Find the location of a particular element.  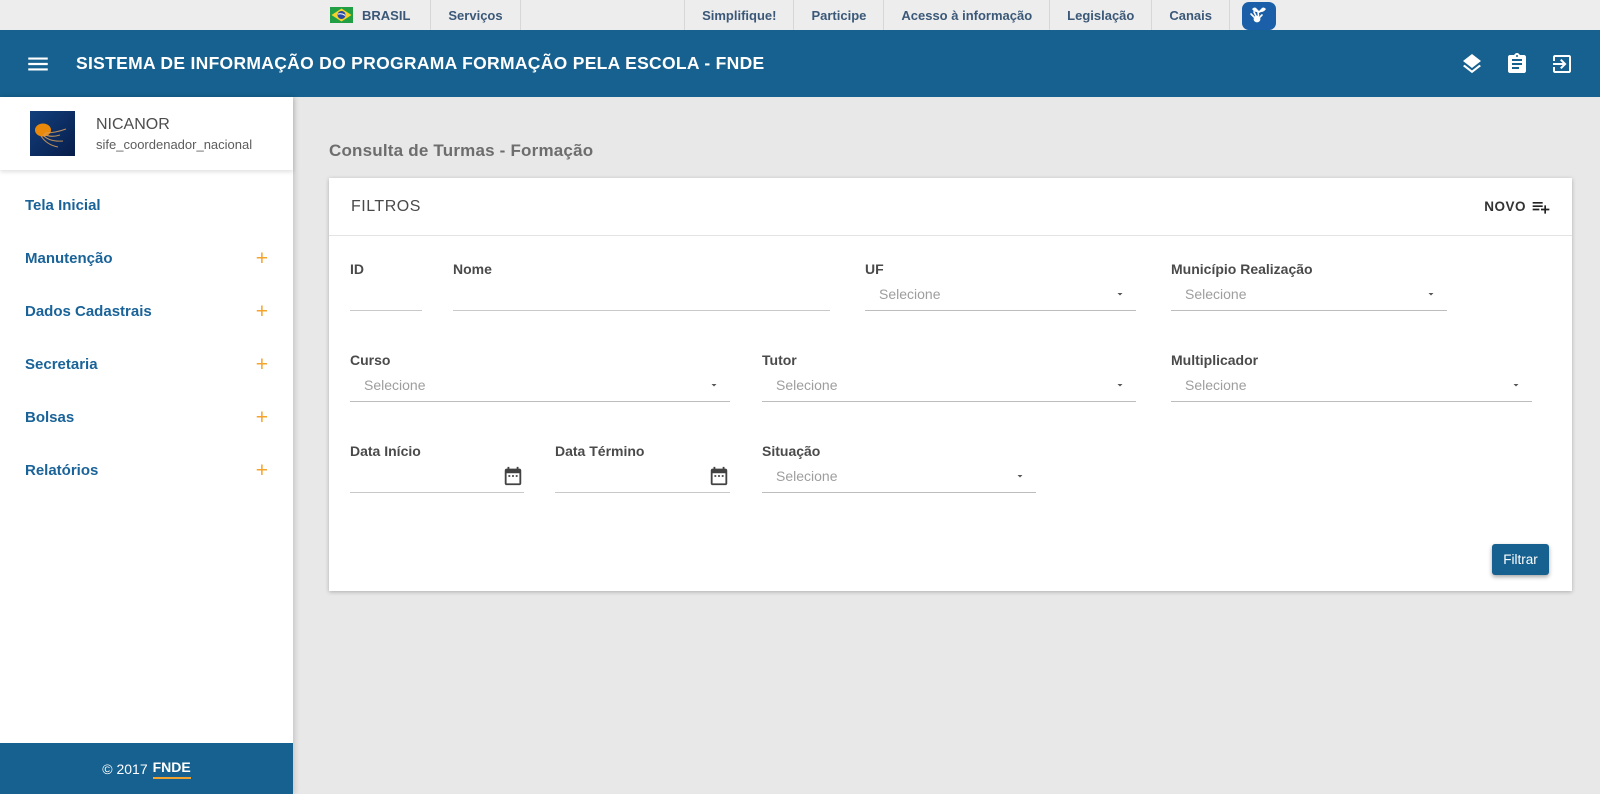

sidebar-item-tela-inicial: Tela Inicial is located at coordinates (146, 205).